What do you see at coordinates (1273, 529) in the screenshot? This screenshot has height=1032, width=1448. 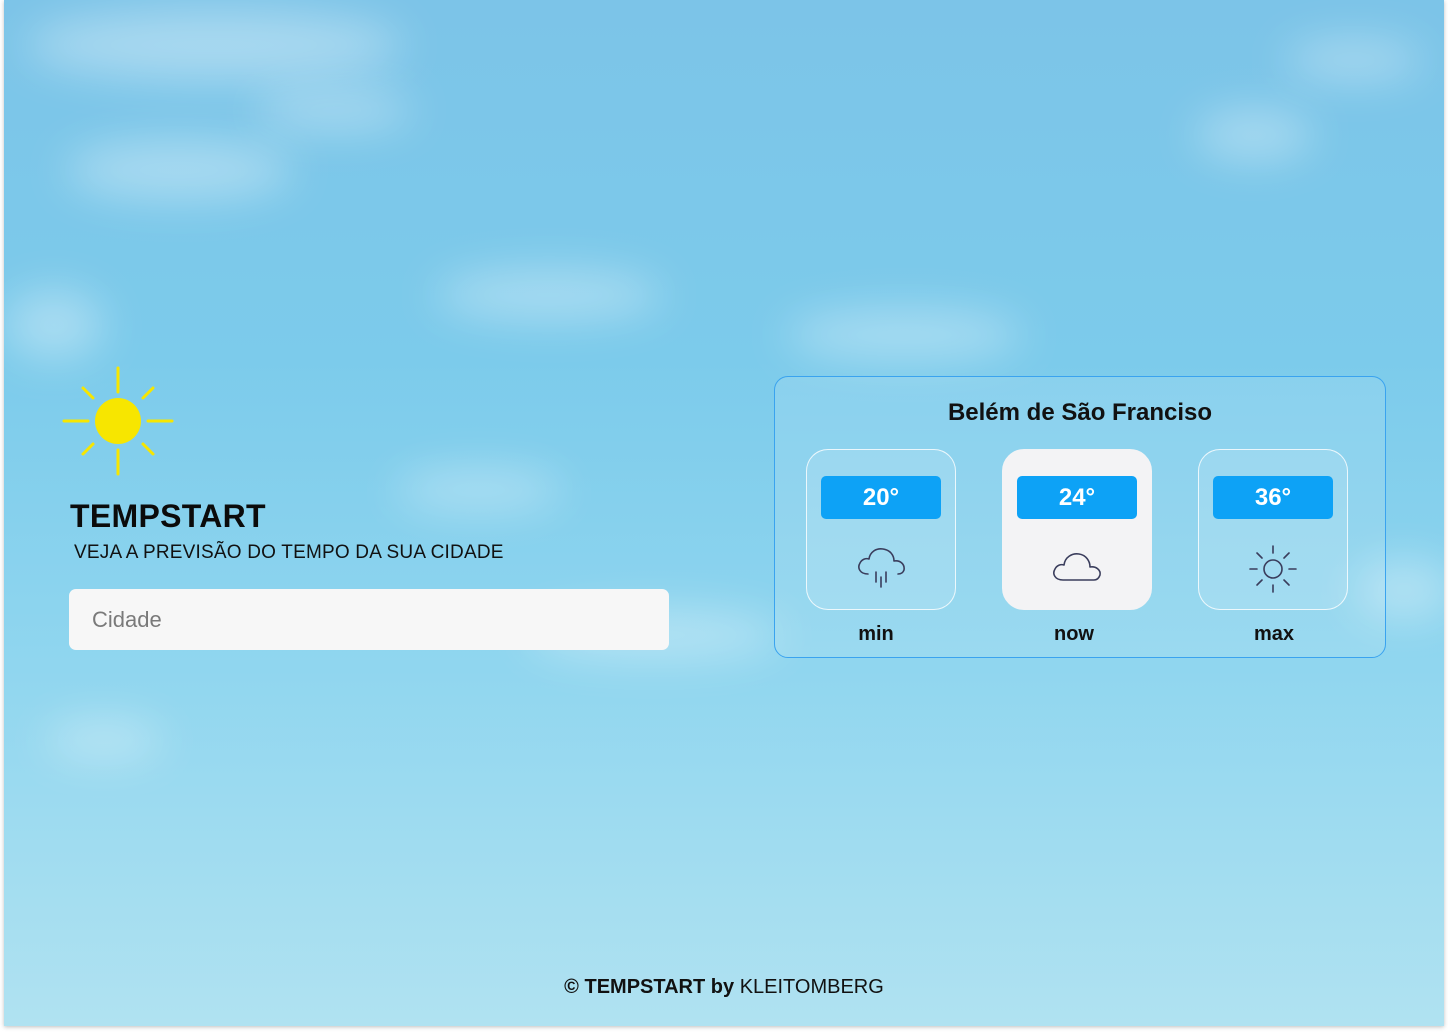 I see `temp-tile-max: 36°` at bounding box center [1273, 529].